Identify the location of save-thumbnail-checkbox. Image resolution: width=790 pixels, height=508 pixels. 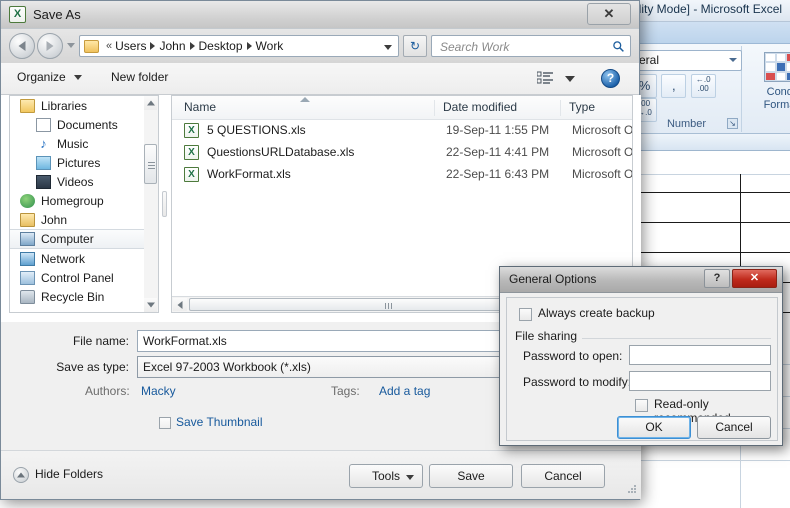
(165, 423).